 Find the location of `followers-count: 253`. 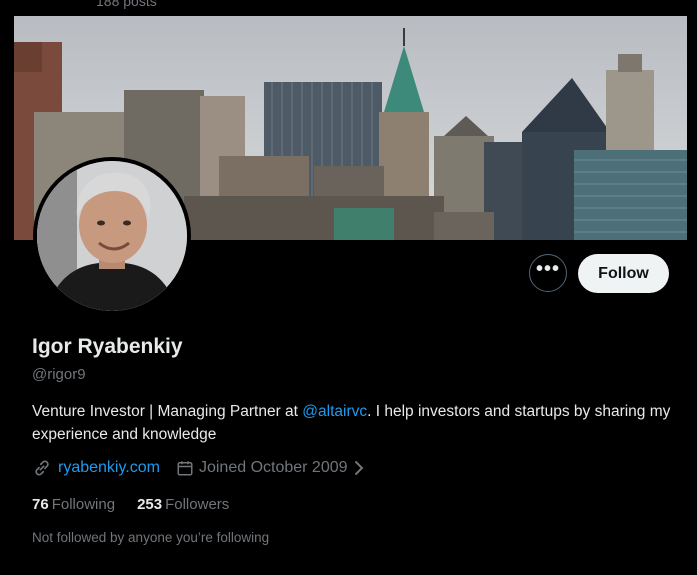

followers-count: 253 is located at coordinates (150, 504).